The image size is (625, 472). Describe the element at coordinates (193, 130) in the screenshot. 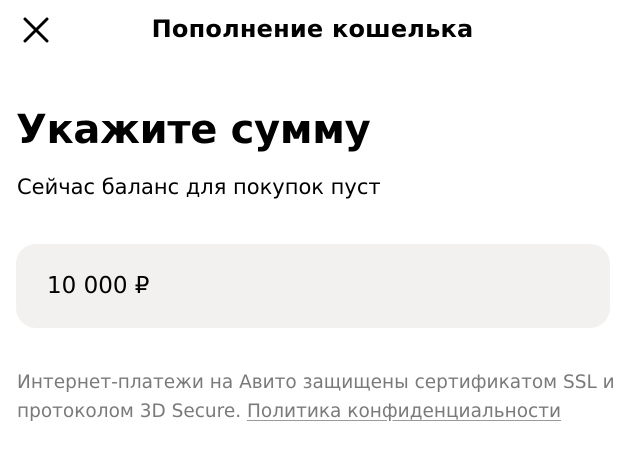

I see `page-title: Укажите сумму` at that location.